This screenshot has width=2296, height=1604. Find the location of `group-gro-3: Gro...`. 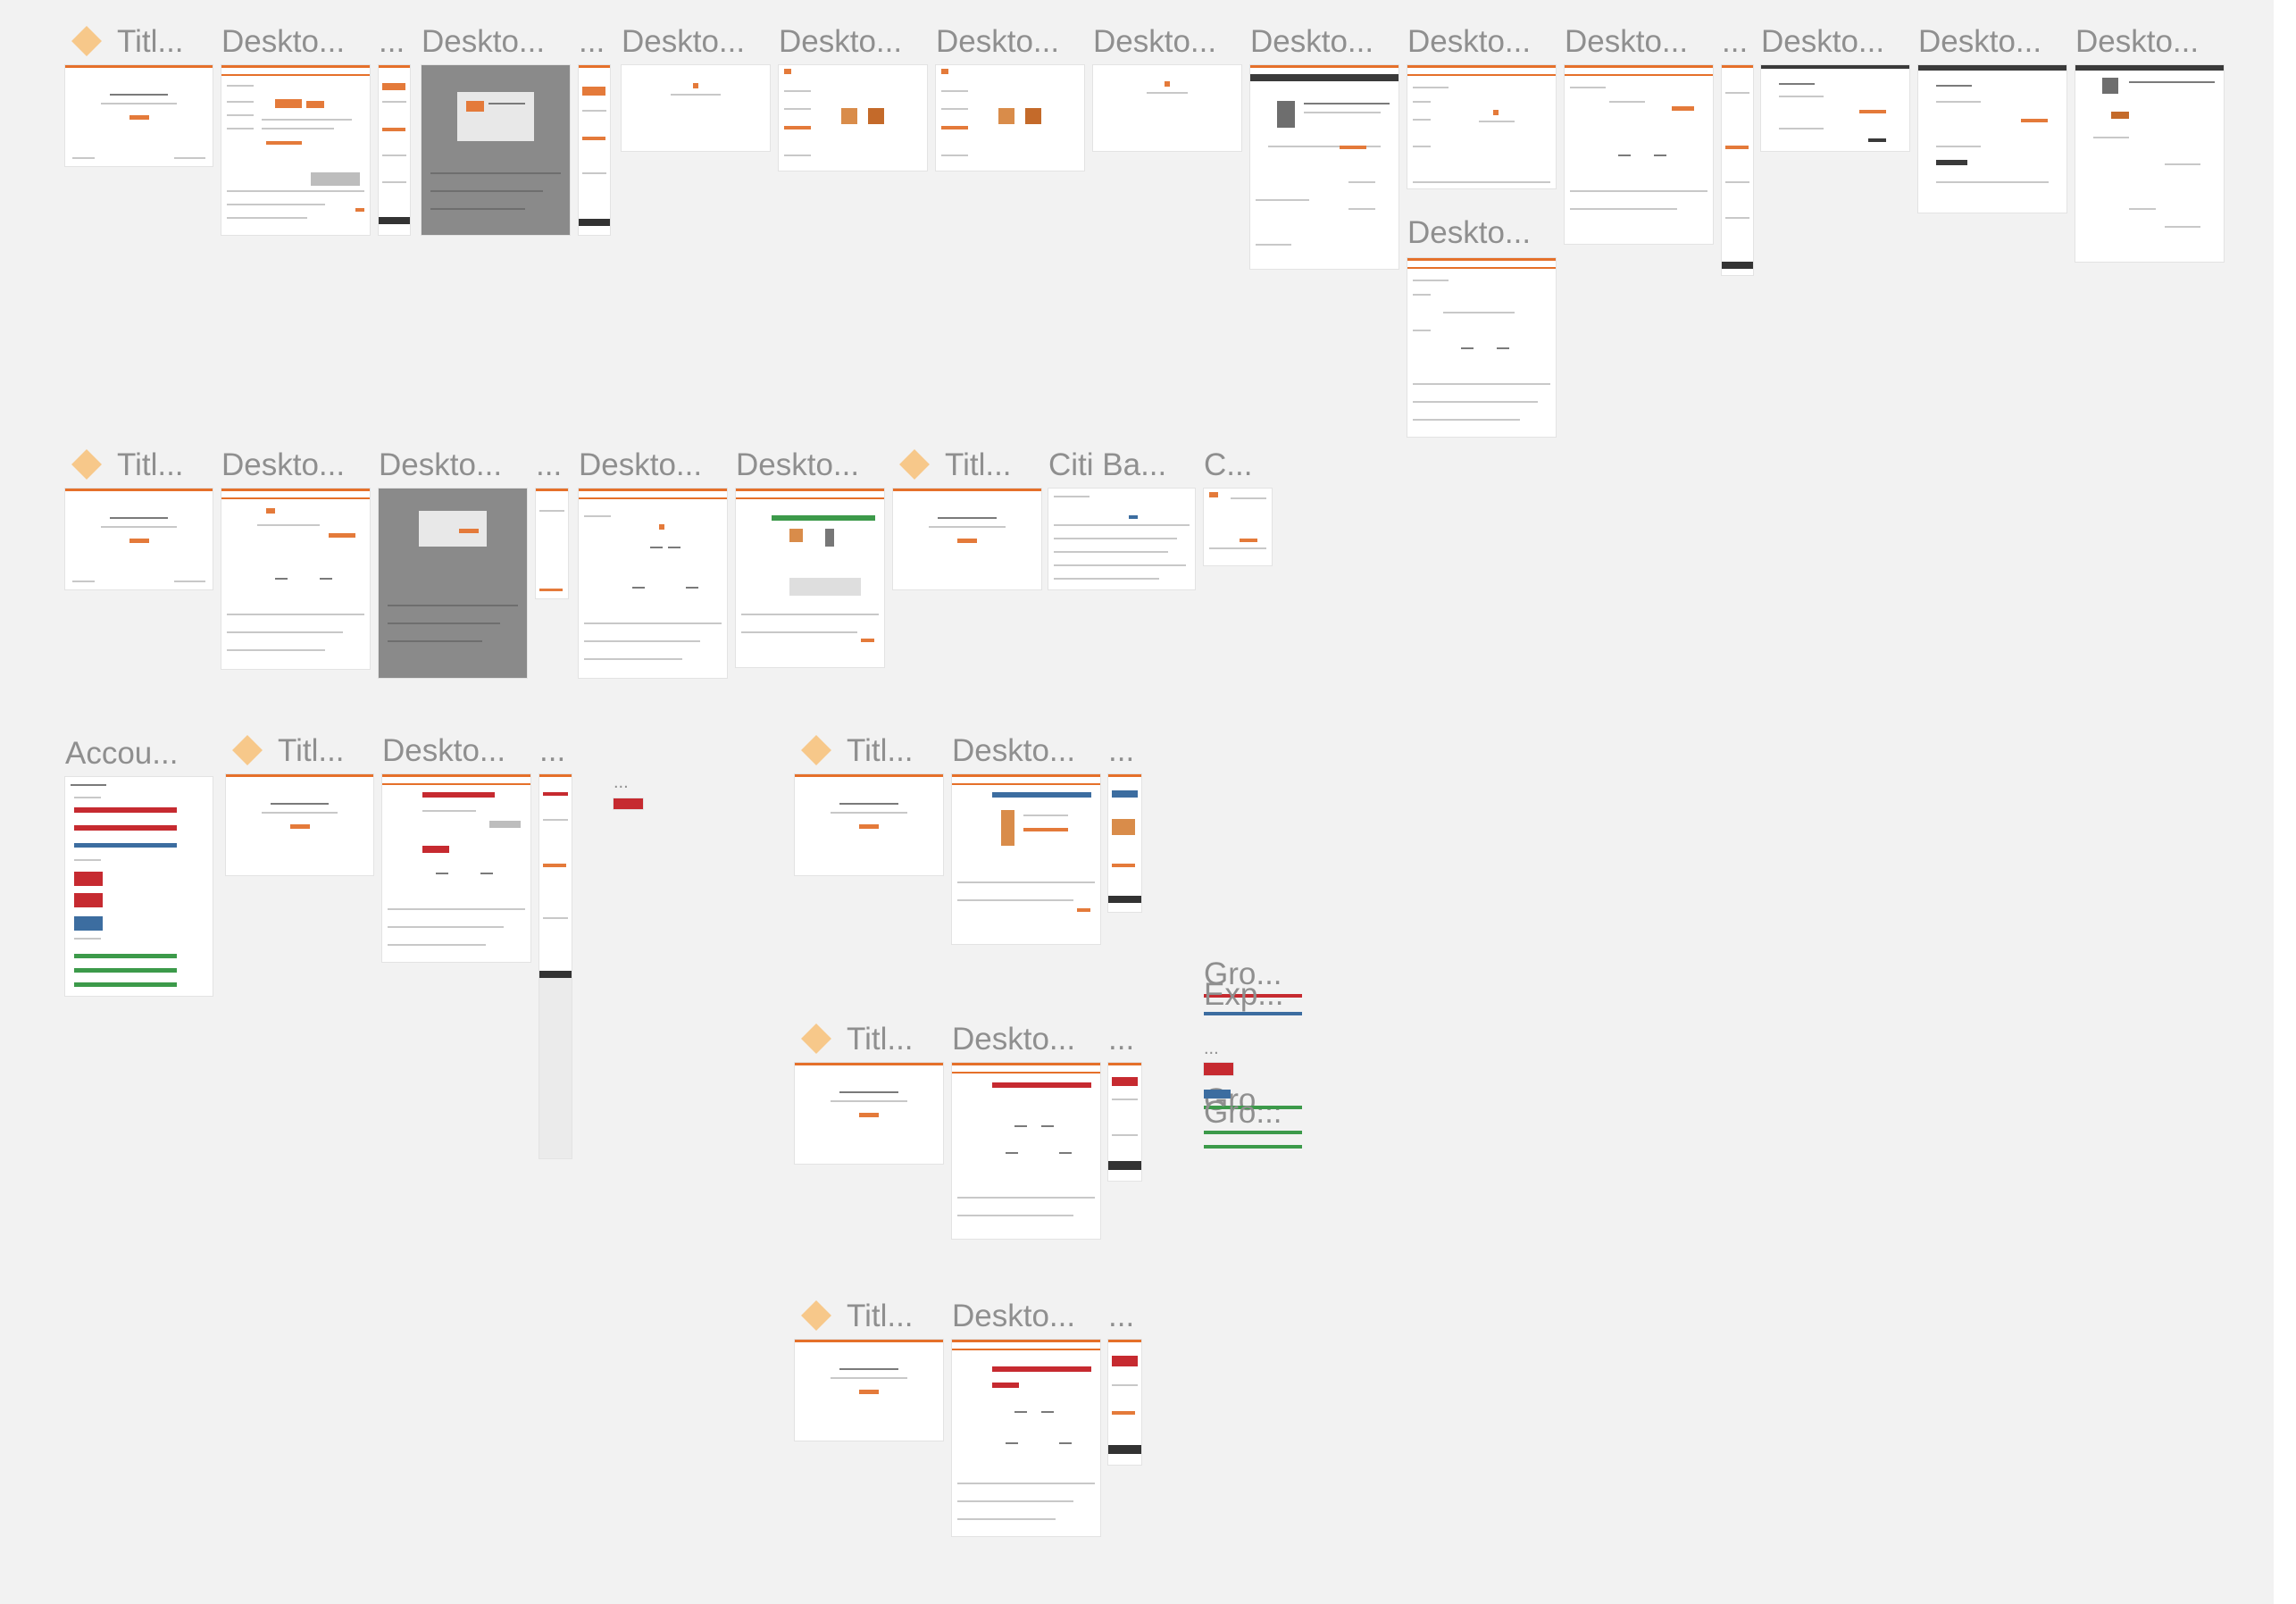

group-gro-3: Gro... is located at coordinates (1253, 1124).